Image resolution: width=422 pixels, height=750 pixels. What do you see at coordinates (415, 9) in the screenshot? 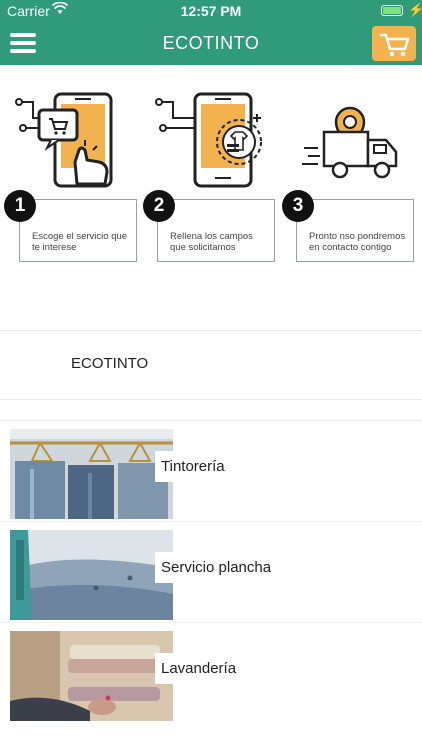
I see `charging-icon: ⚡` at bounding box center [415, 9].